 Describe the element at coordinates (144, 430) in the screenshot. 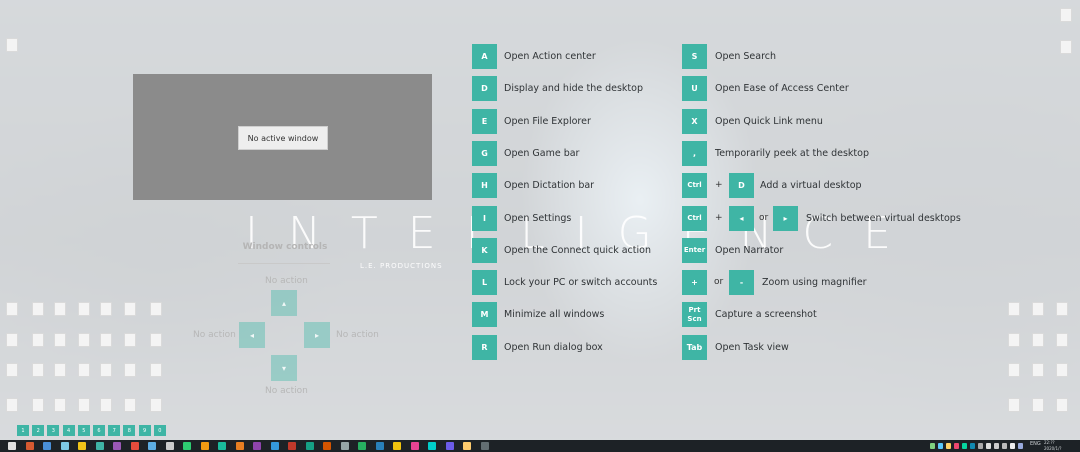

I see `virtual-desktop-9: 9` at that location.